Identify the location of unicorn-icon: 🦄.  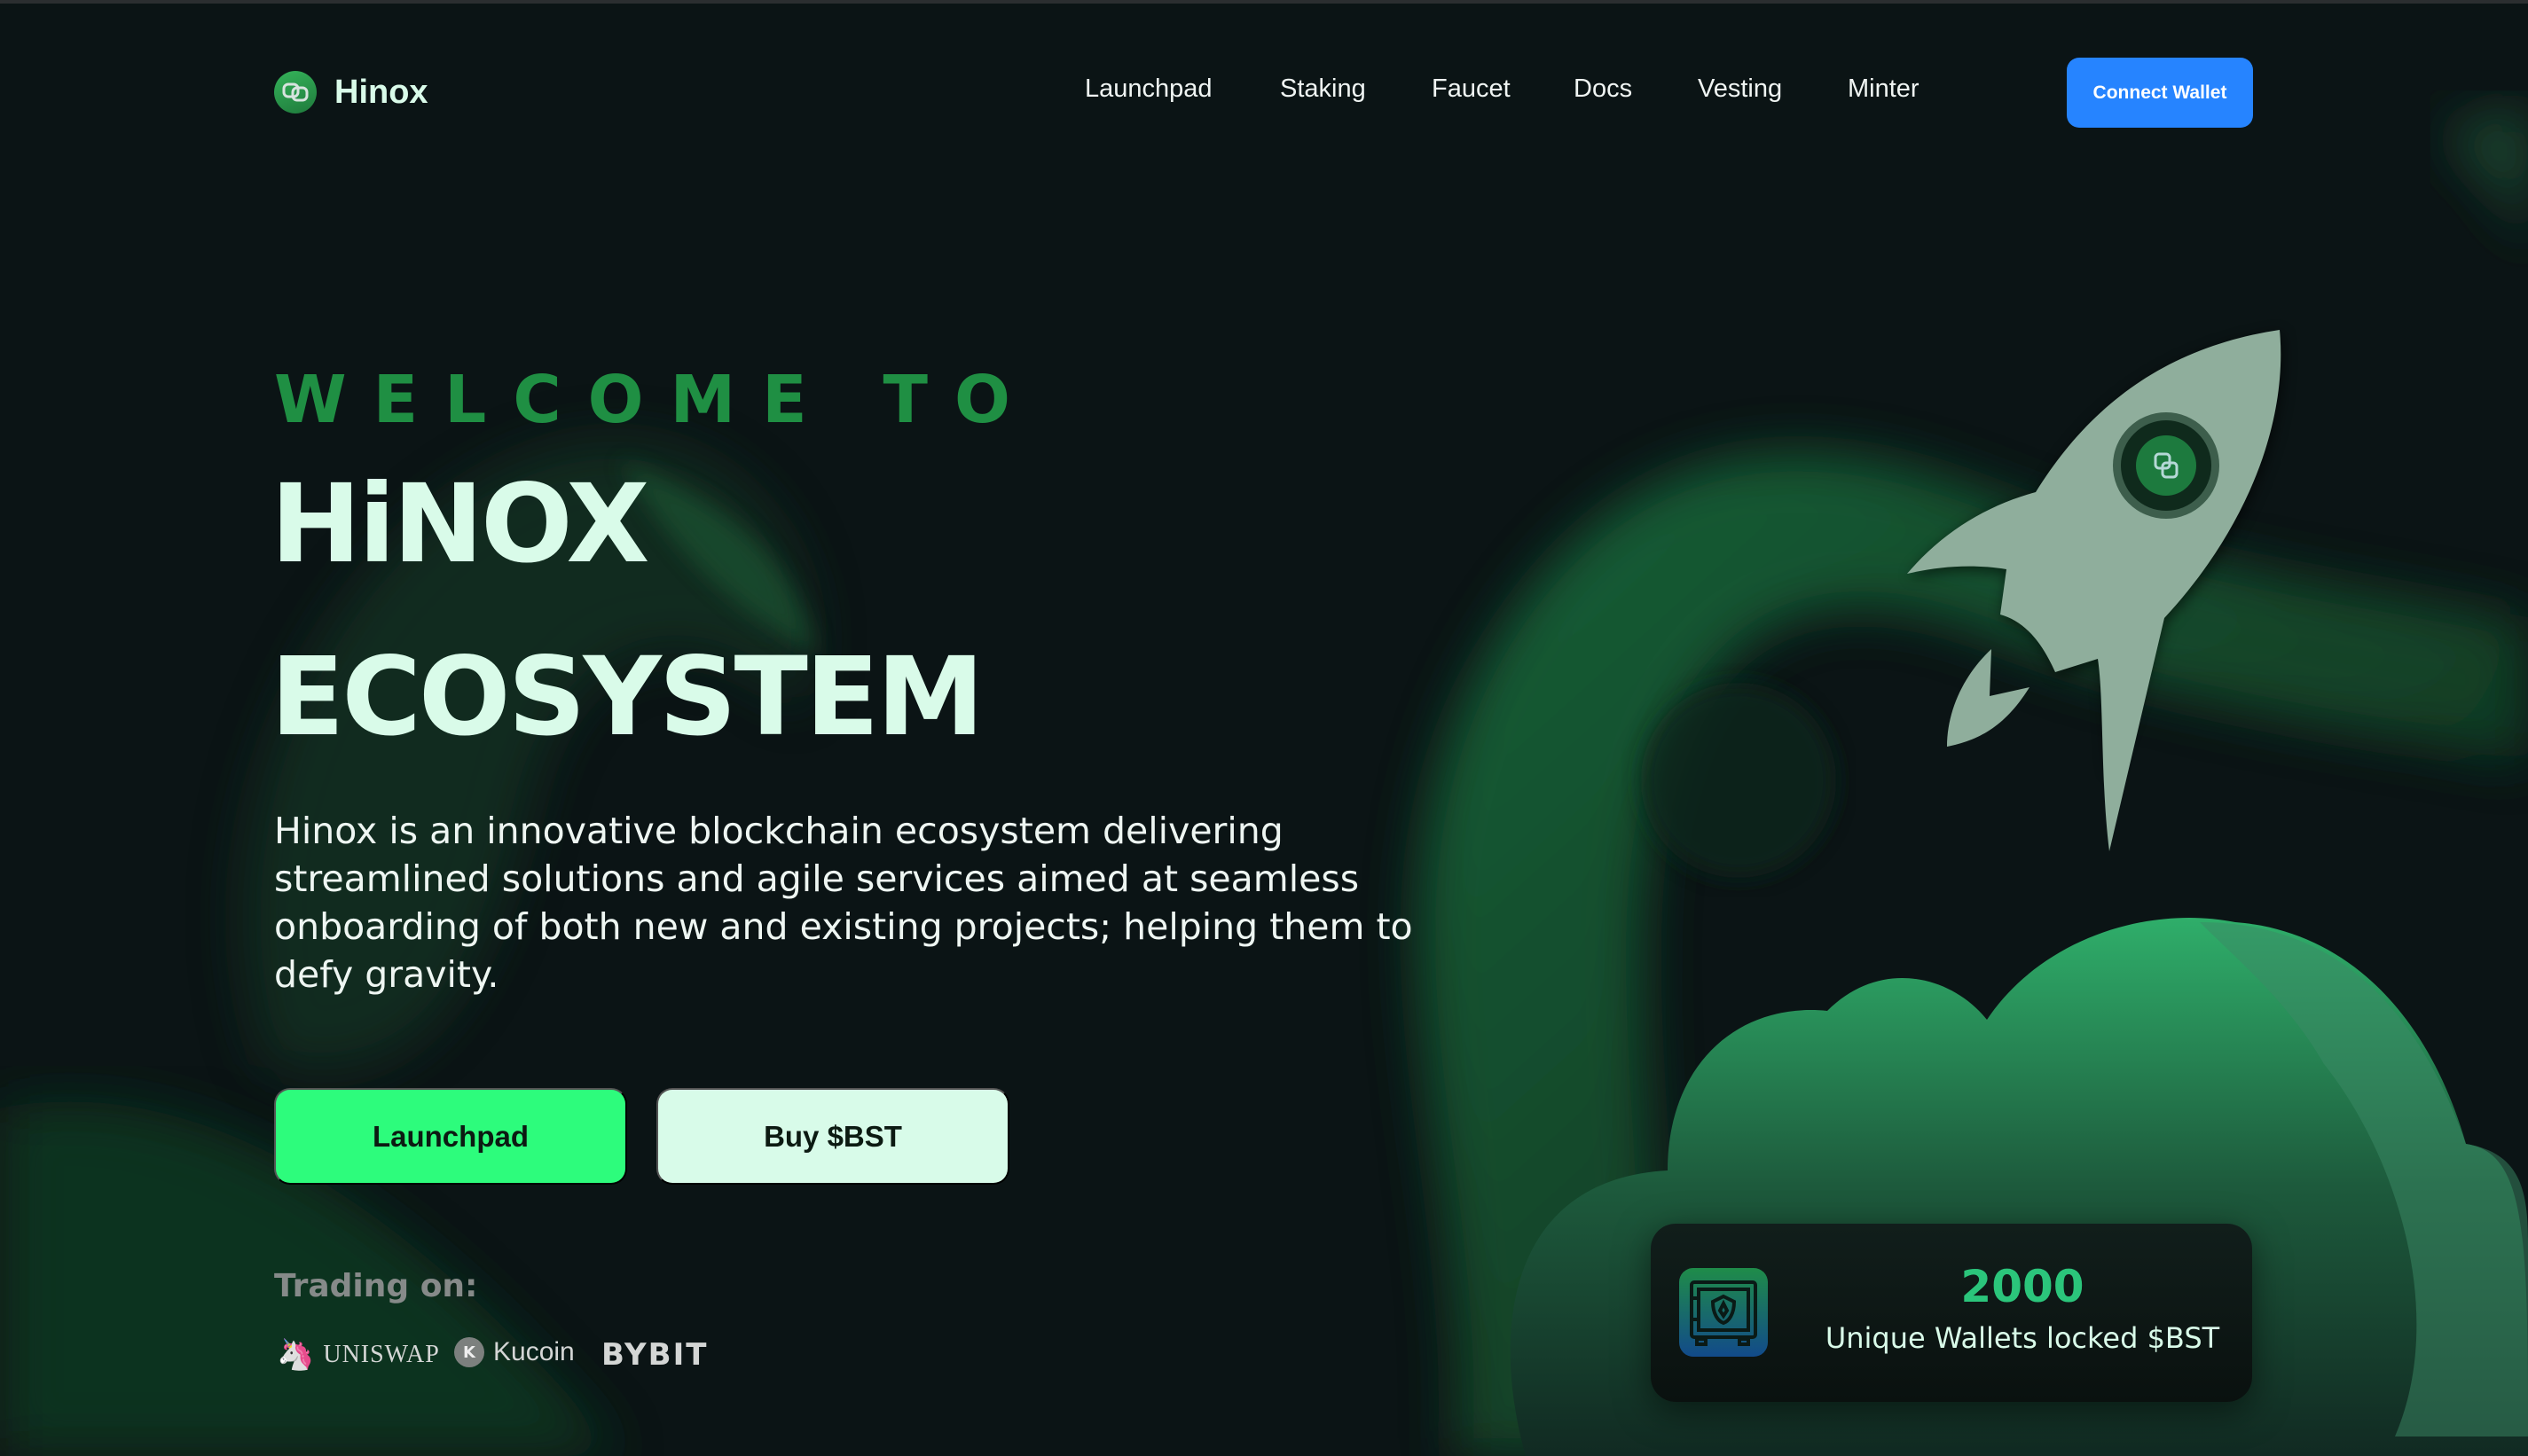
(296, 1355).